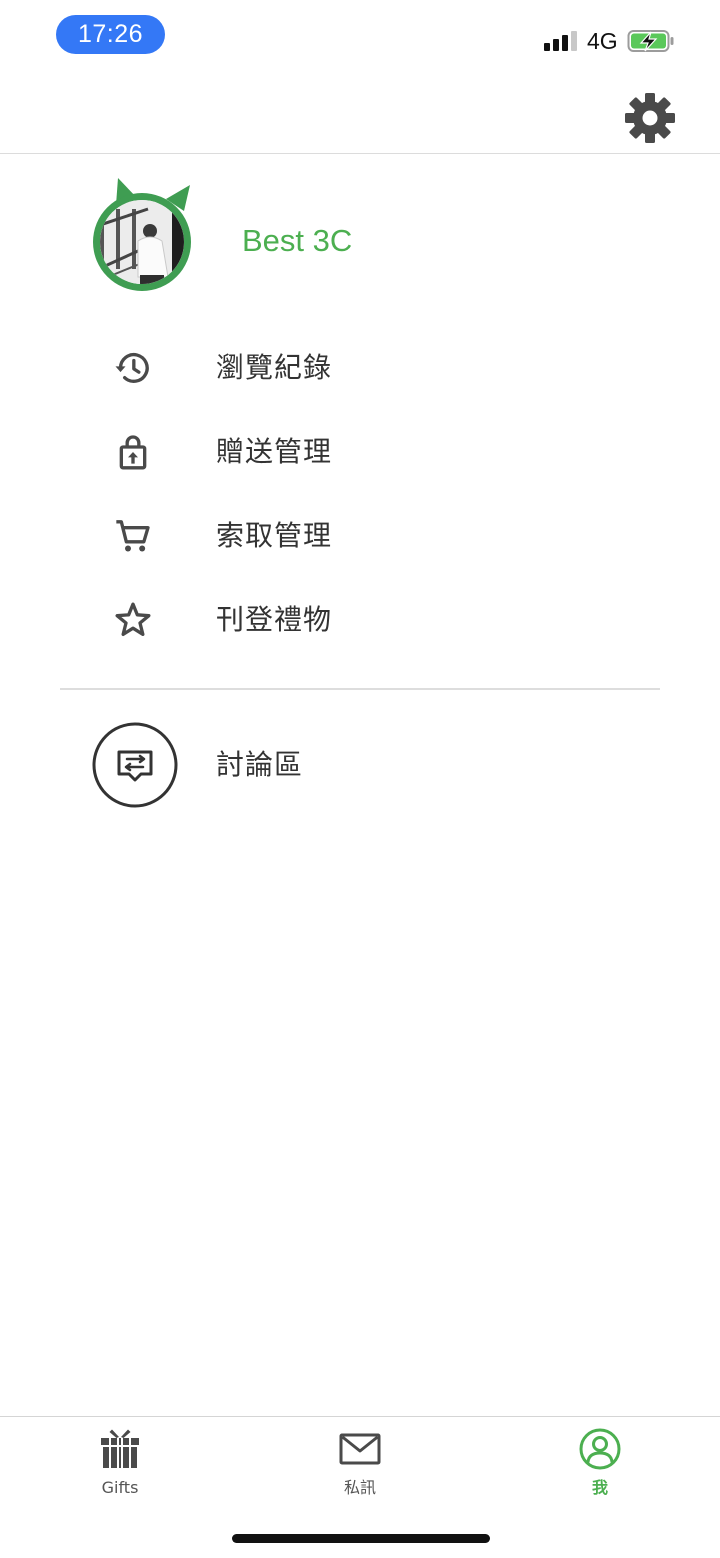 This screenshot has height=1558, width=720. What do you see at coordinates (359, 1487) in the screenshot?
I see `nav-label-messages: 私訊` at bounding box center [359, 1487].